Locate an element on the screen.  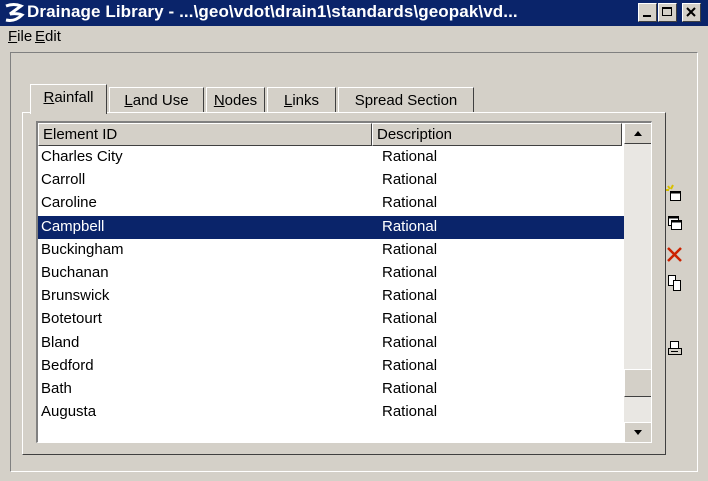
tab-land-use-accel: L is located at coordinates (128, 100).